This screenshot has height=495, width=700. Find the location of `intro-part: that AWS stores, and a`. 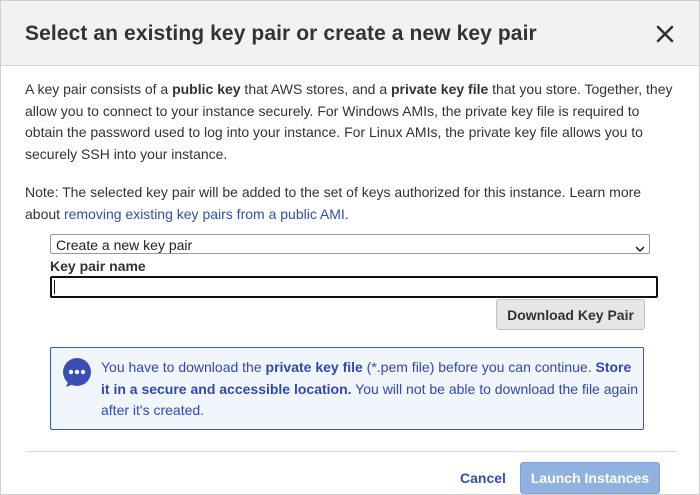

intro-part: that AWS stores, and a is located at coordinates (315, 89).